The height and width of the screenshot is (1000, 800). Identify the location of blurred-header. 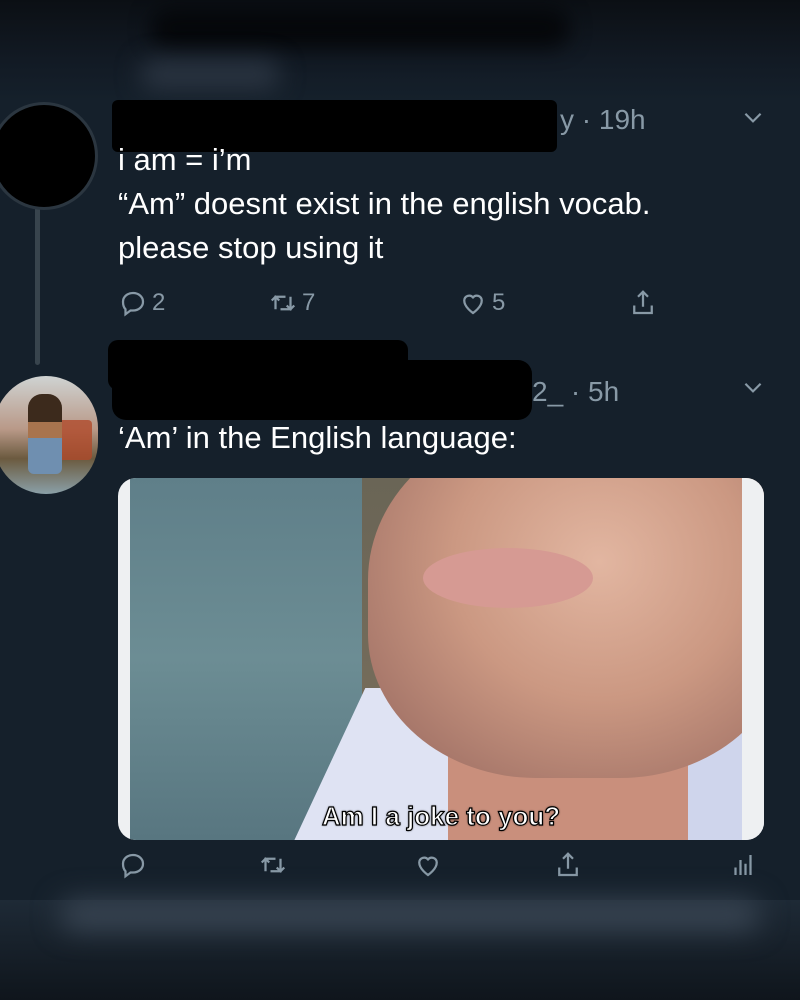
(400, 50).